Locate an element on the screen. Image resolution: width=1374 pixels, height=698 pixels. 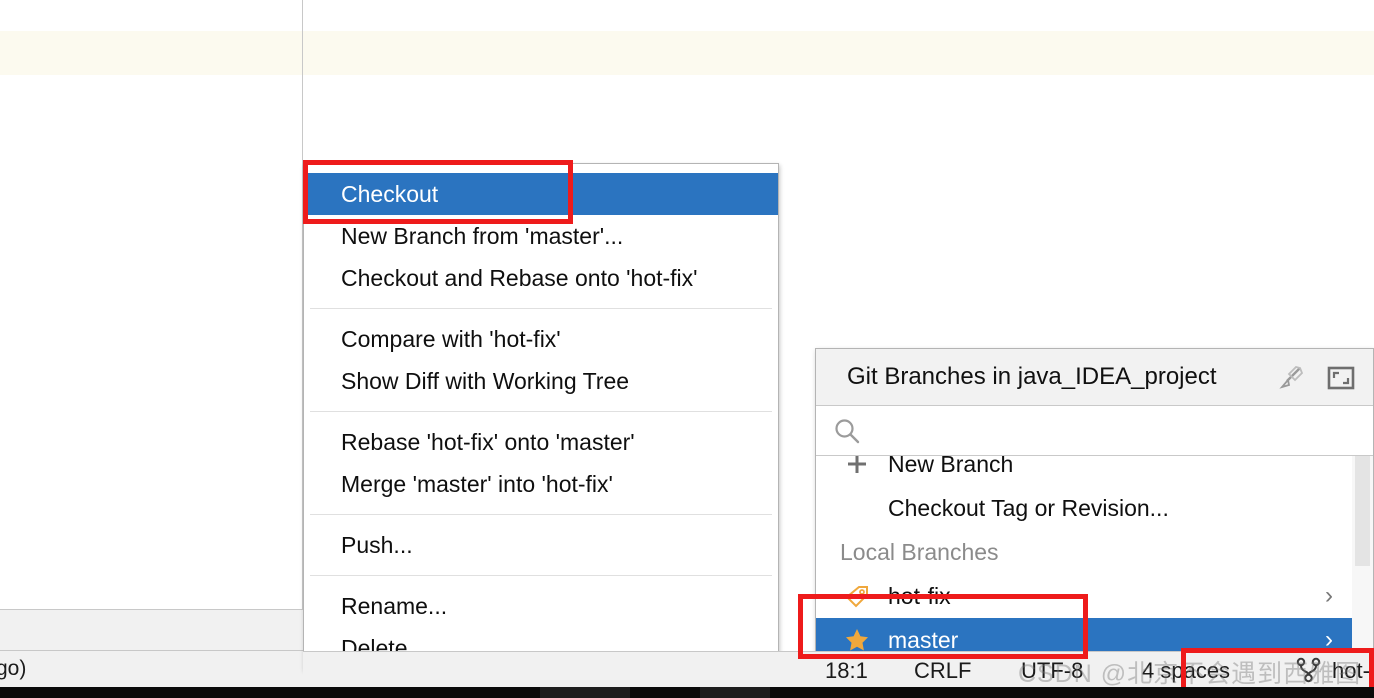
scrollbar-thumb is located at coordinates (1362, 511).